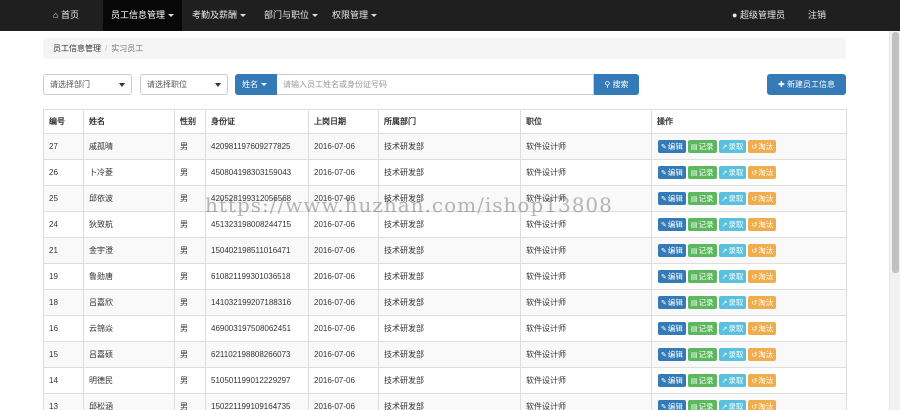 This screenshot has width=900, height=410. Describe the element at coordinates (435, 84) in the screenshot. I see `search-input` at that location.